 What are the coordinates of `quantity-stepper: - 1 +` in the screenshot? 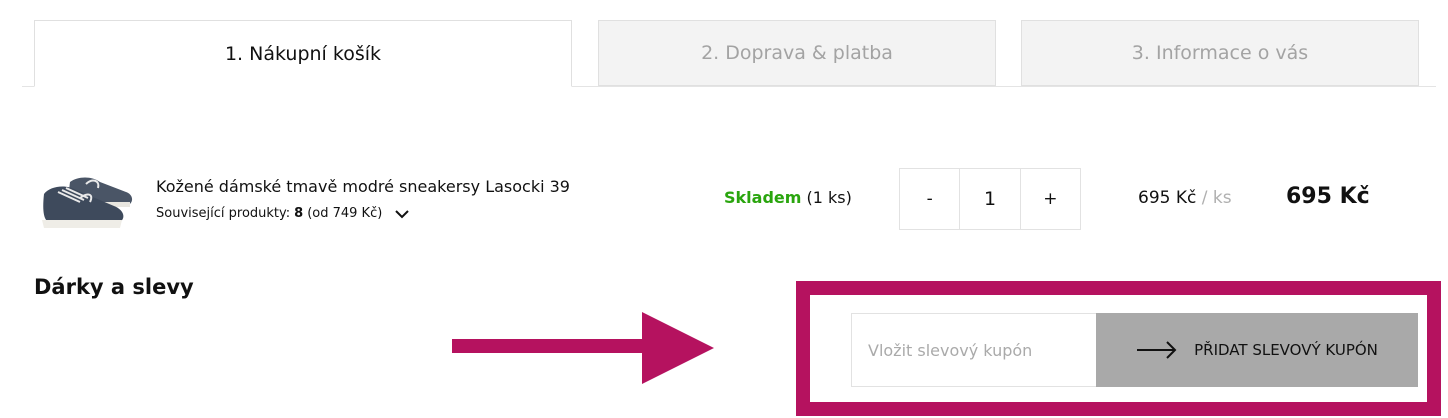 It's located at (990, 199).